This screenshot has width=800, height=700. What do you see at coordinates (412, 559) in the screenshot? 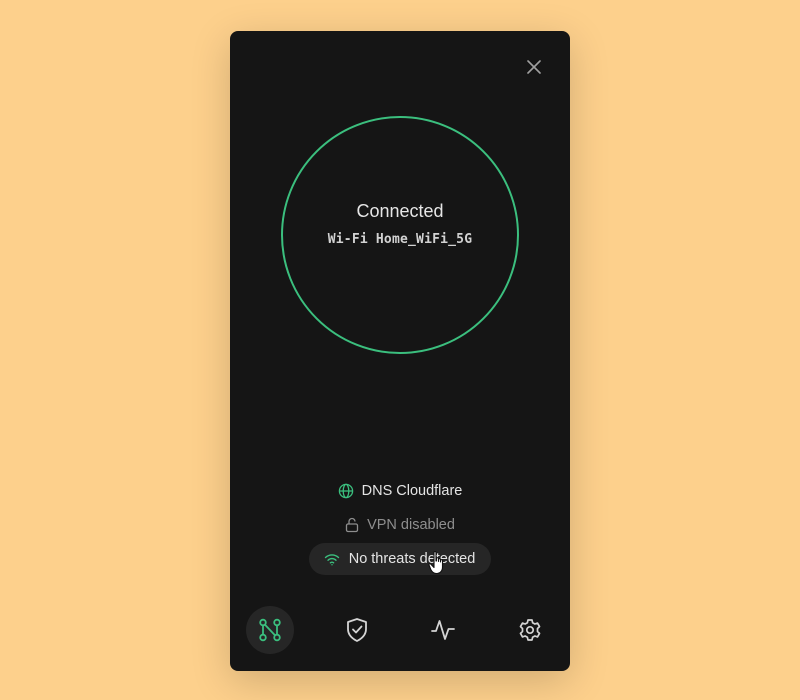
I see `threats-label: No threats detected` at bounding box center [412, 559].